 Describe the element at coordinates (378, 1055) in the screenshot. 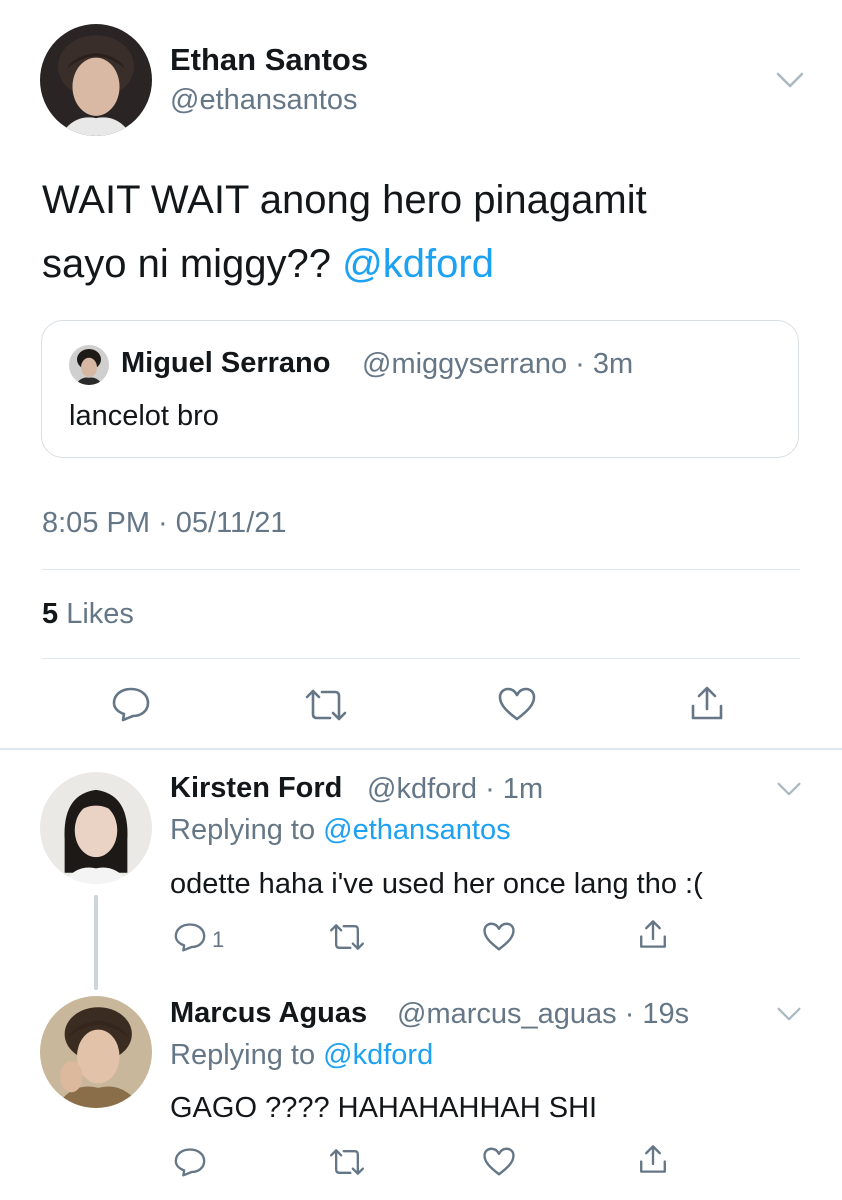

I see `replying-to-link: @kdford` at that location.